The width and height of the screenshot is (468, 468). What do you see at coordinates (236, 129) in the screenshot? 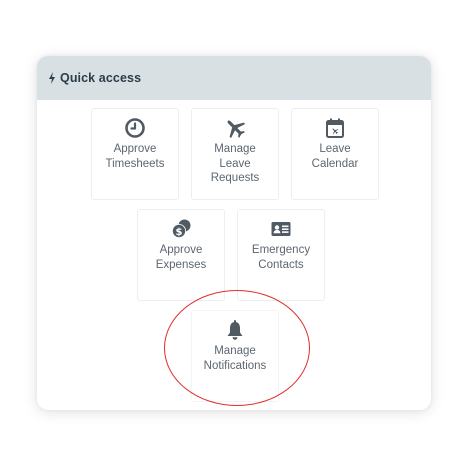
I see `airplane-icon` at bounding box center [236, 129].